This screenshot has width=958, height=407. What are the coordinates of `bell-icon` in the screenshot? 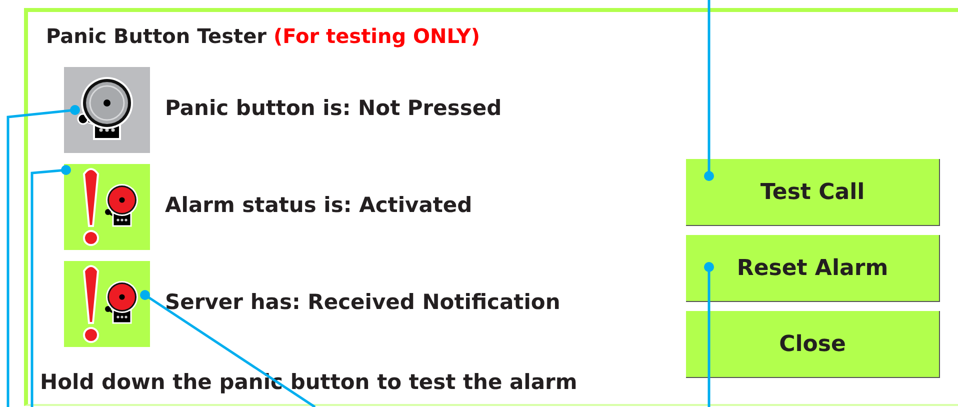 It's located at (107, 110).